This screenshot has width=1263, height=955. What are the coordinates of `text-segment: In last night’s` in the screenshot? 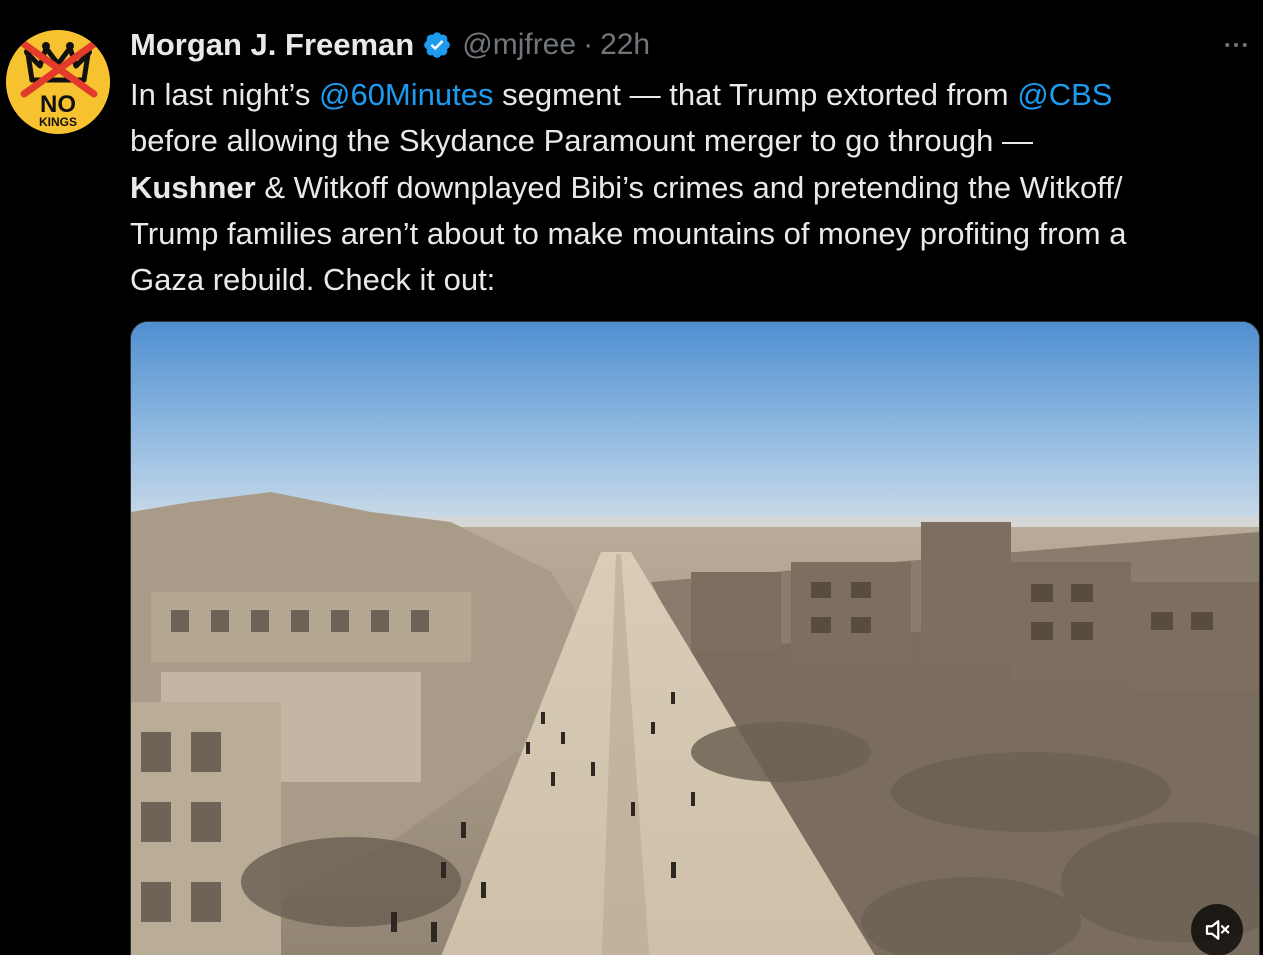 It's located at (224, 94).